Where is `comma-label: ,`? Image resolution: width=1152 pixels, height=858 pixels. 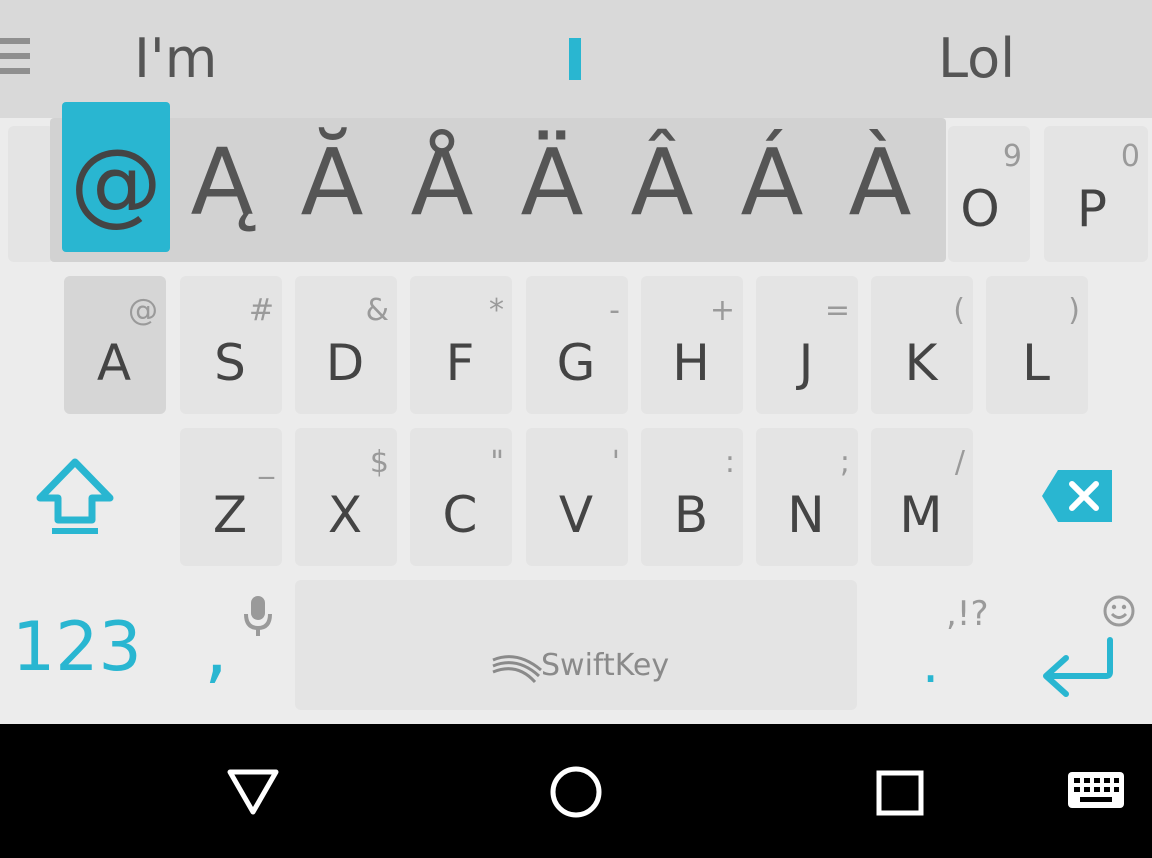 comma-label: , is located at coordinates (216, 647).